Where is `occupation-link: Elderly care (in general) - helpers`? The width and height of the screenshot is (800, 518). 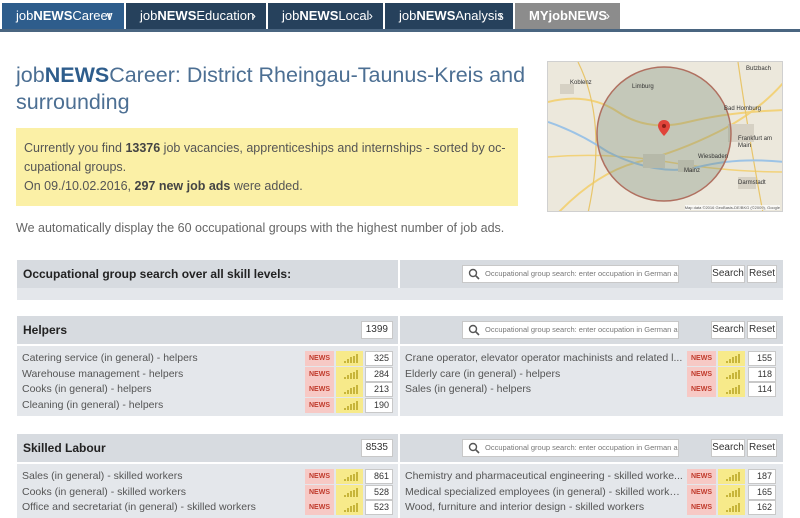
occupation-link: Elderly care (in general) - helpers is located at coordinates (544, 374).